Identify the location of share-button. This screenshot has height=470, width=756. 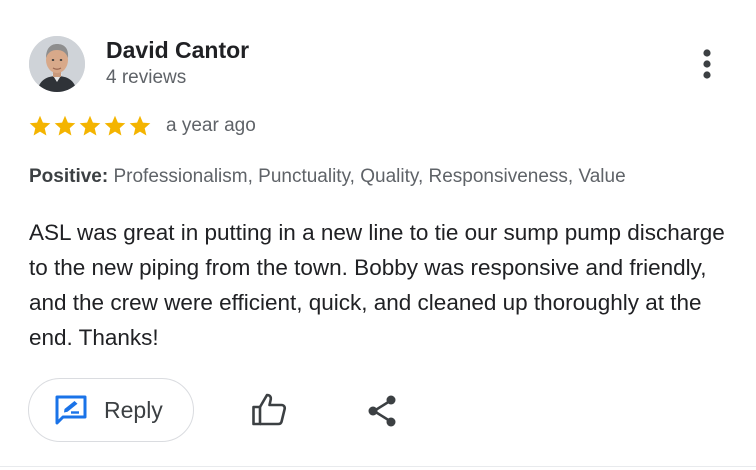
(382, 413).